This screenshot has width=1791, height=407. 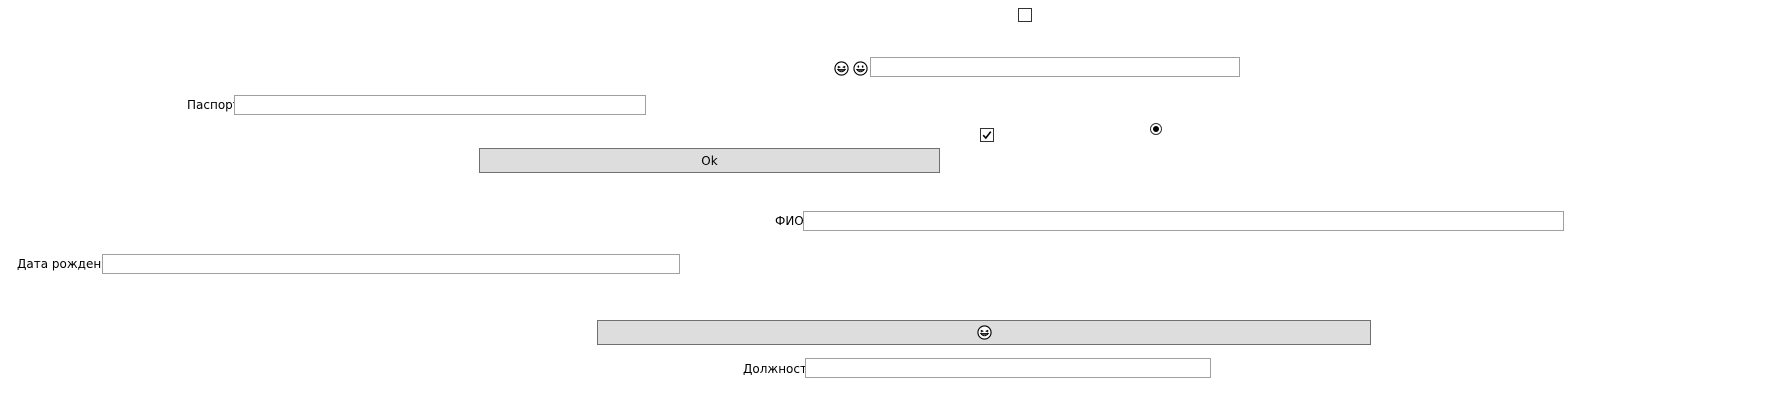 I want to click on fio-input, so click(x=1183, y=221).